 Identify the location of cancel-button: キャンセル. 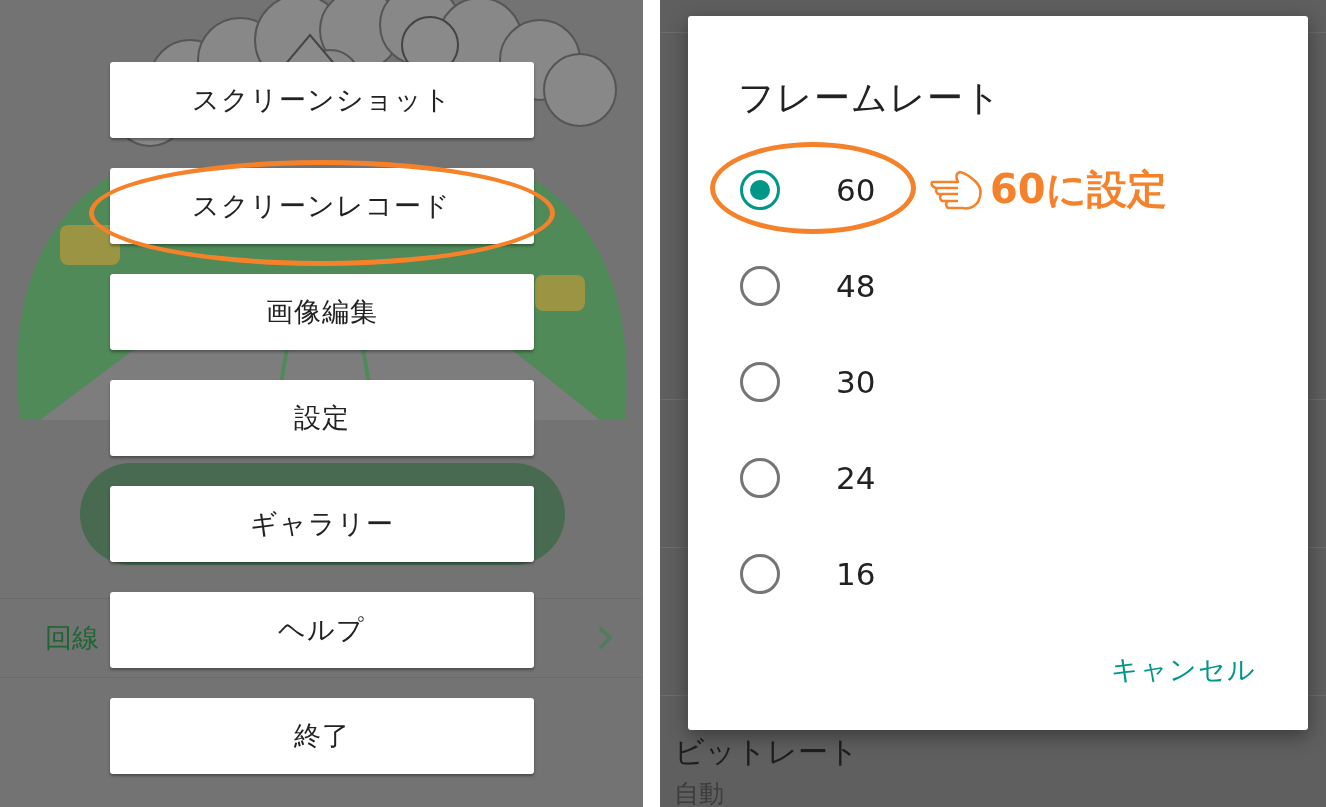
(1183, 670).